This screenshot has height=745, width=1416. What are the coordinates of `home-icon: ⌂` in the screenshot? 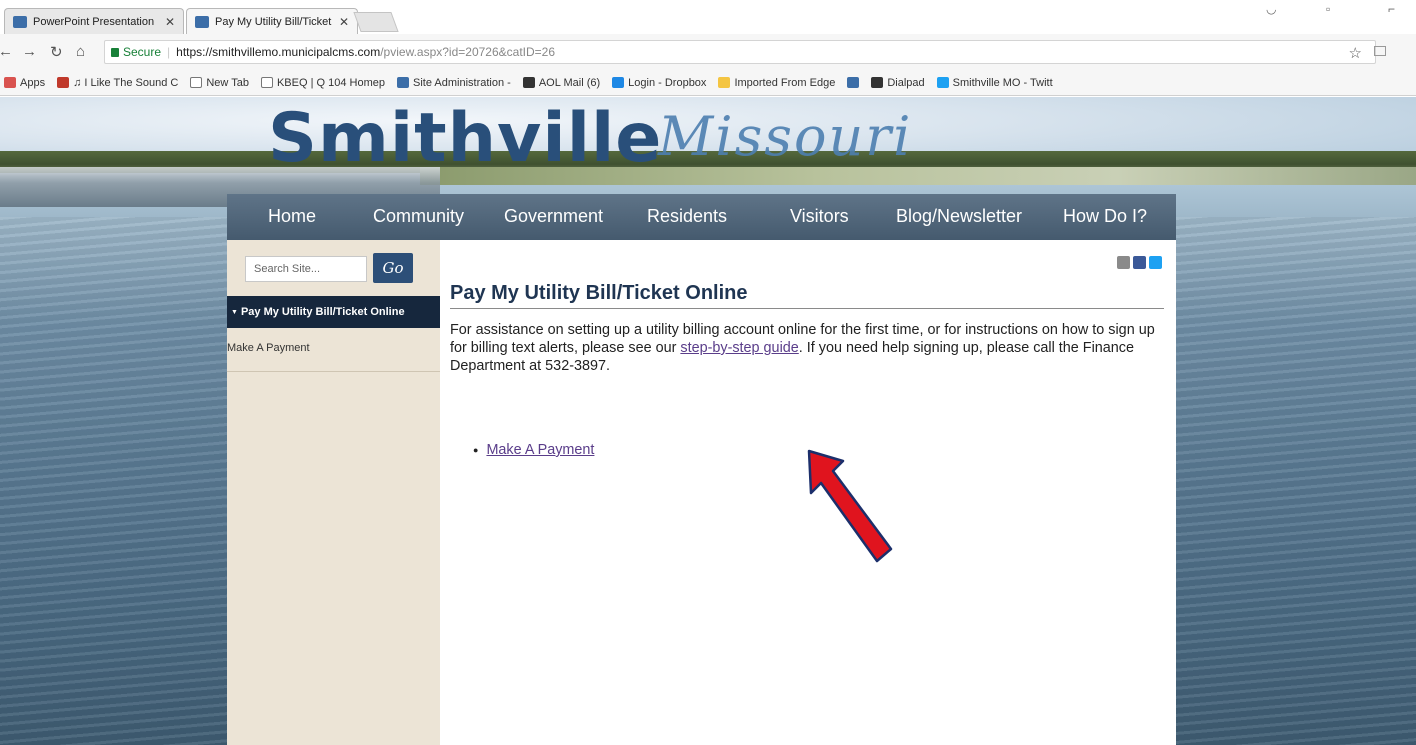 It's located at (80, 51).